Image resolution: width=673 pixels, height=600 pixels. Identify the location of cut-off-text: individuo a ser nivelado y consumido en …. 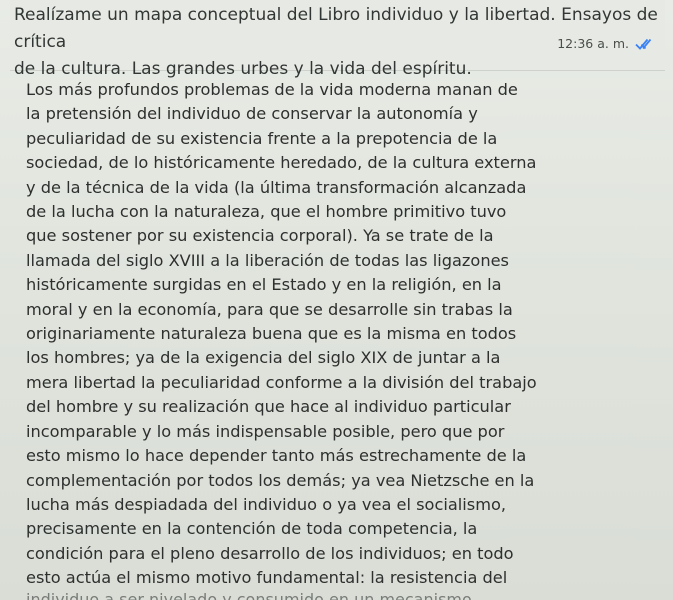
(249, 595).